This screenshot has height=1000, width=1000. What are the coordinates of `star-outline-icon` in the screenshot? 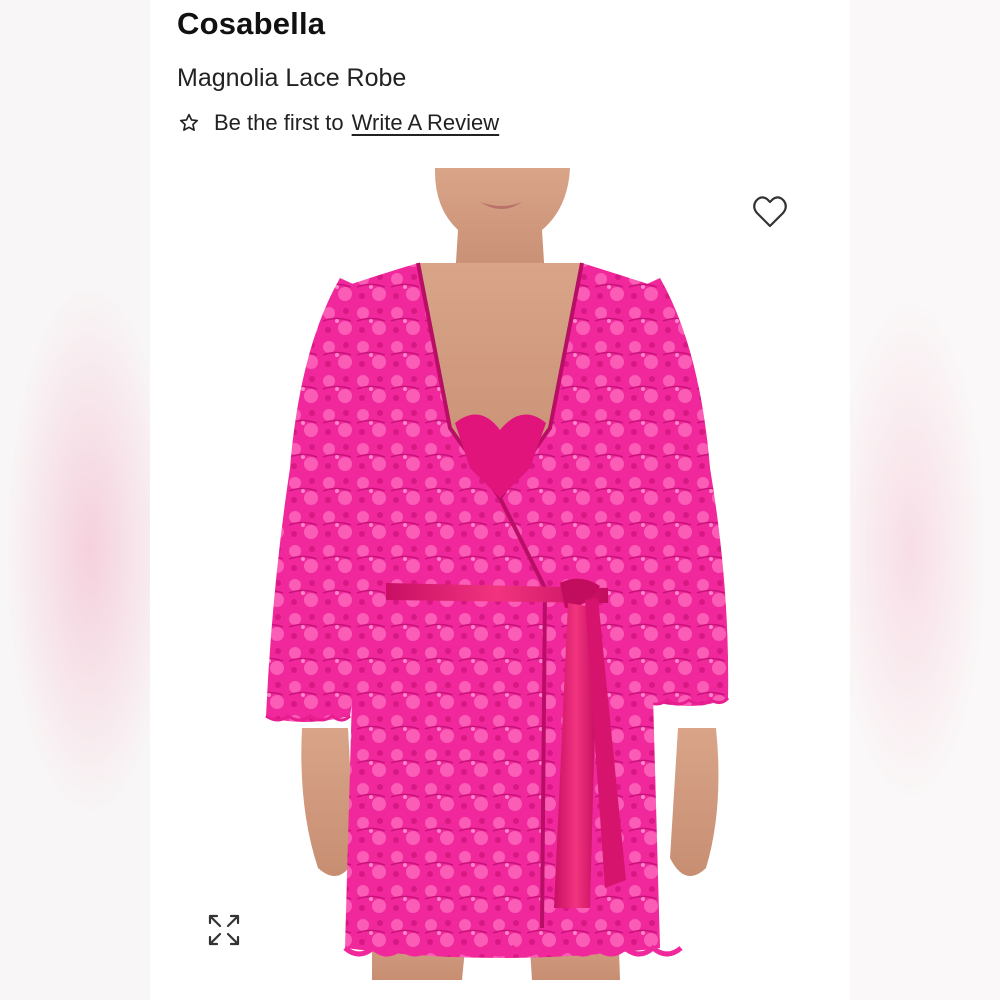 It's located at (189, 122).